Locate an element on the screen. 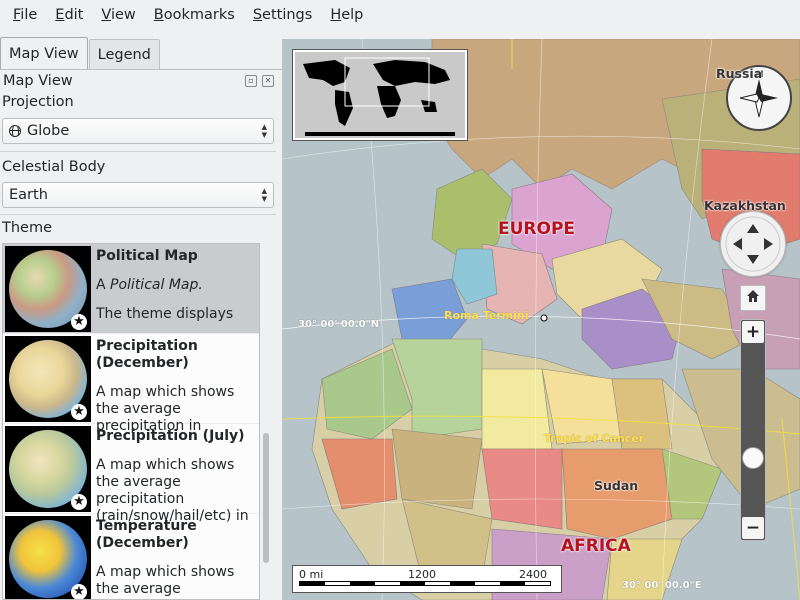 The image size is (800, 600). globe-icon is located at coordinates (15, 131).